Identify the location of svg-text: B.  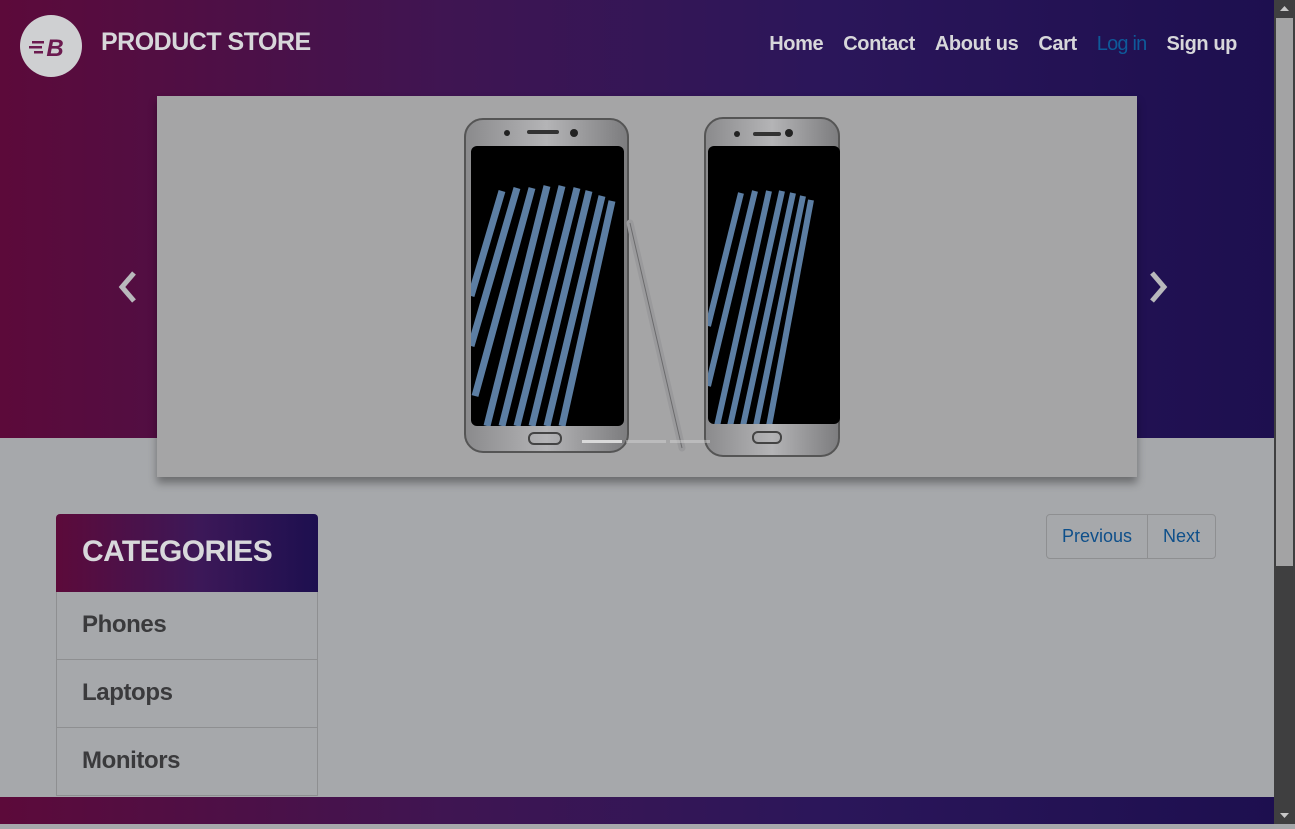
(54, 48).